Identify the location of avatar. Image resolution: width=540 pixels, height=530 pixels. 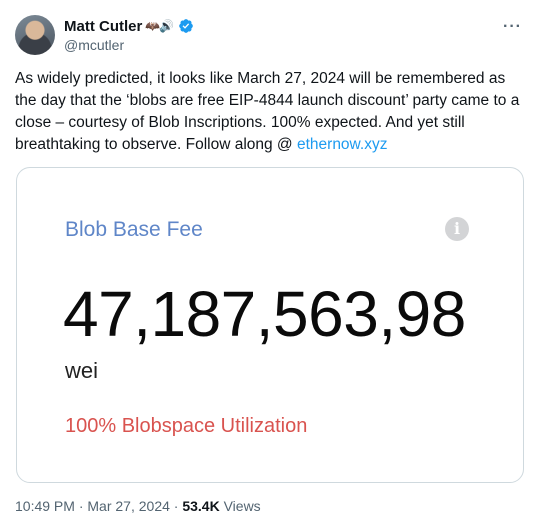
(35, 35).